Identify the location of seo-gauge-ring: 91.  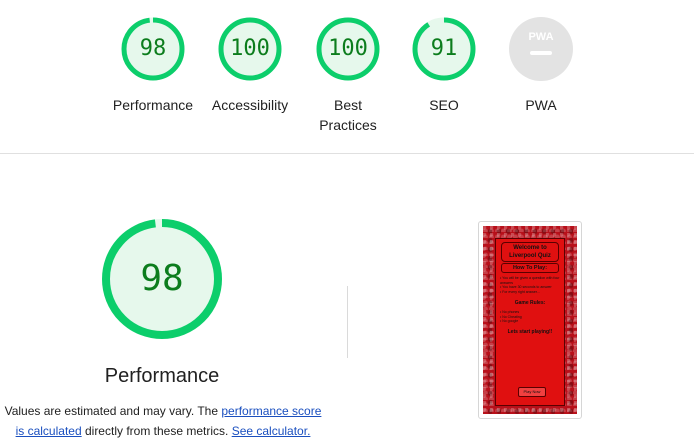
(444, 49).